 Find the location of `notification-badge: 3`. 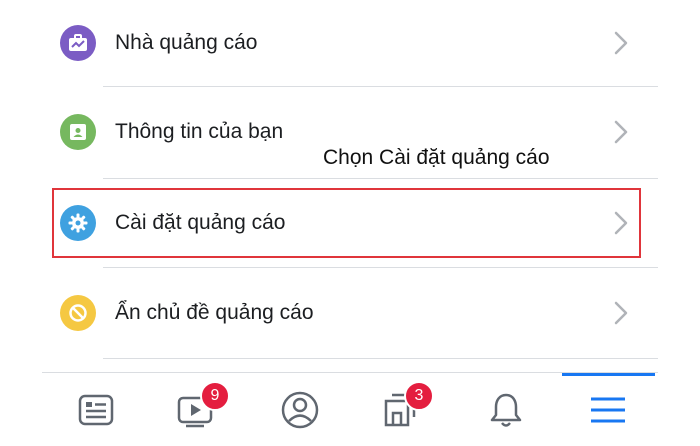

notification-badge: 3 is located at coordinates (419, 396).